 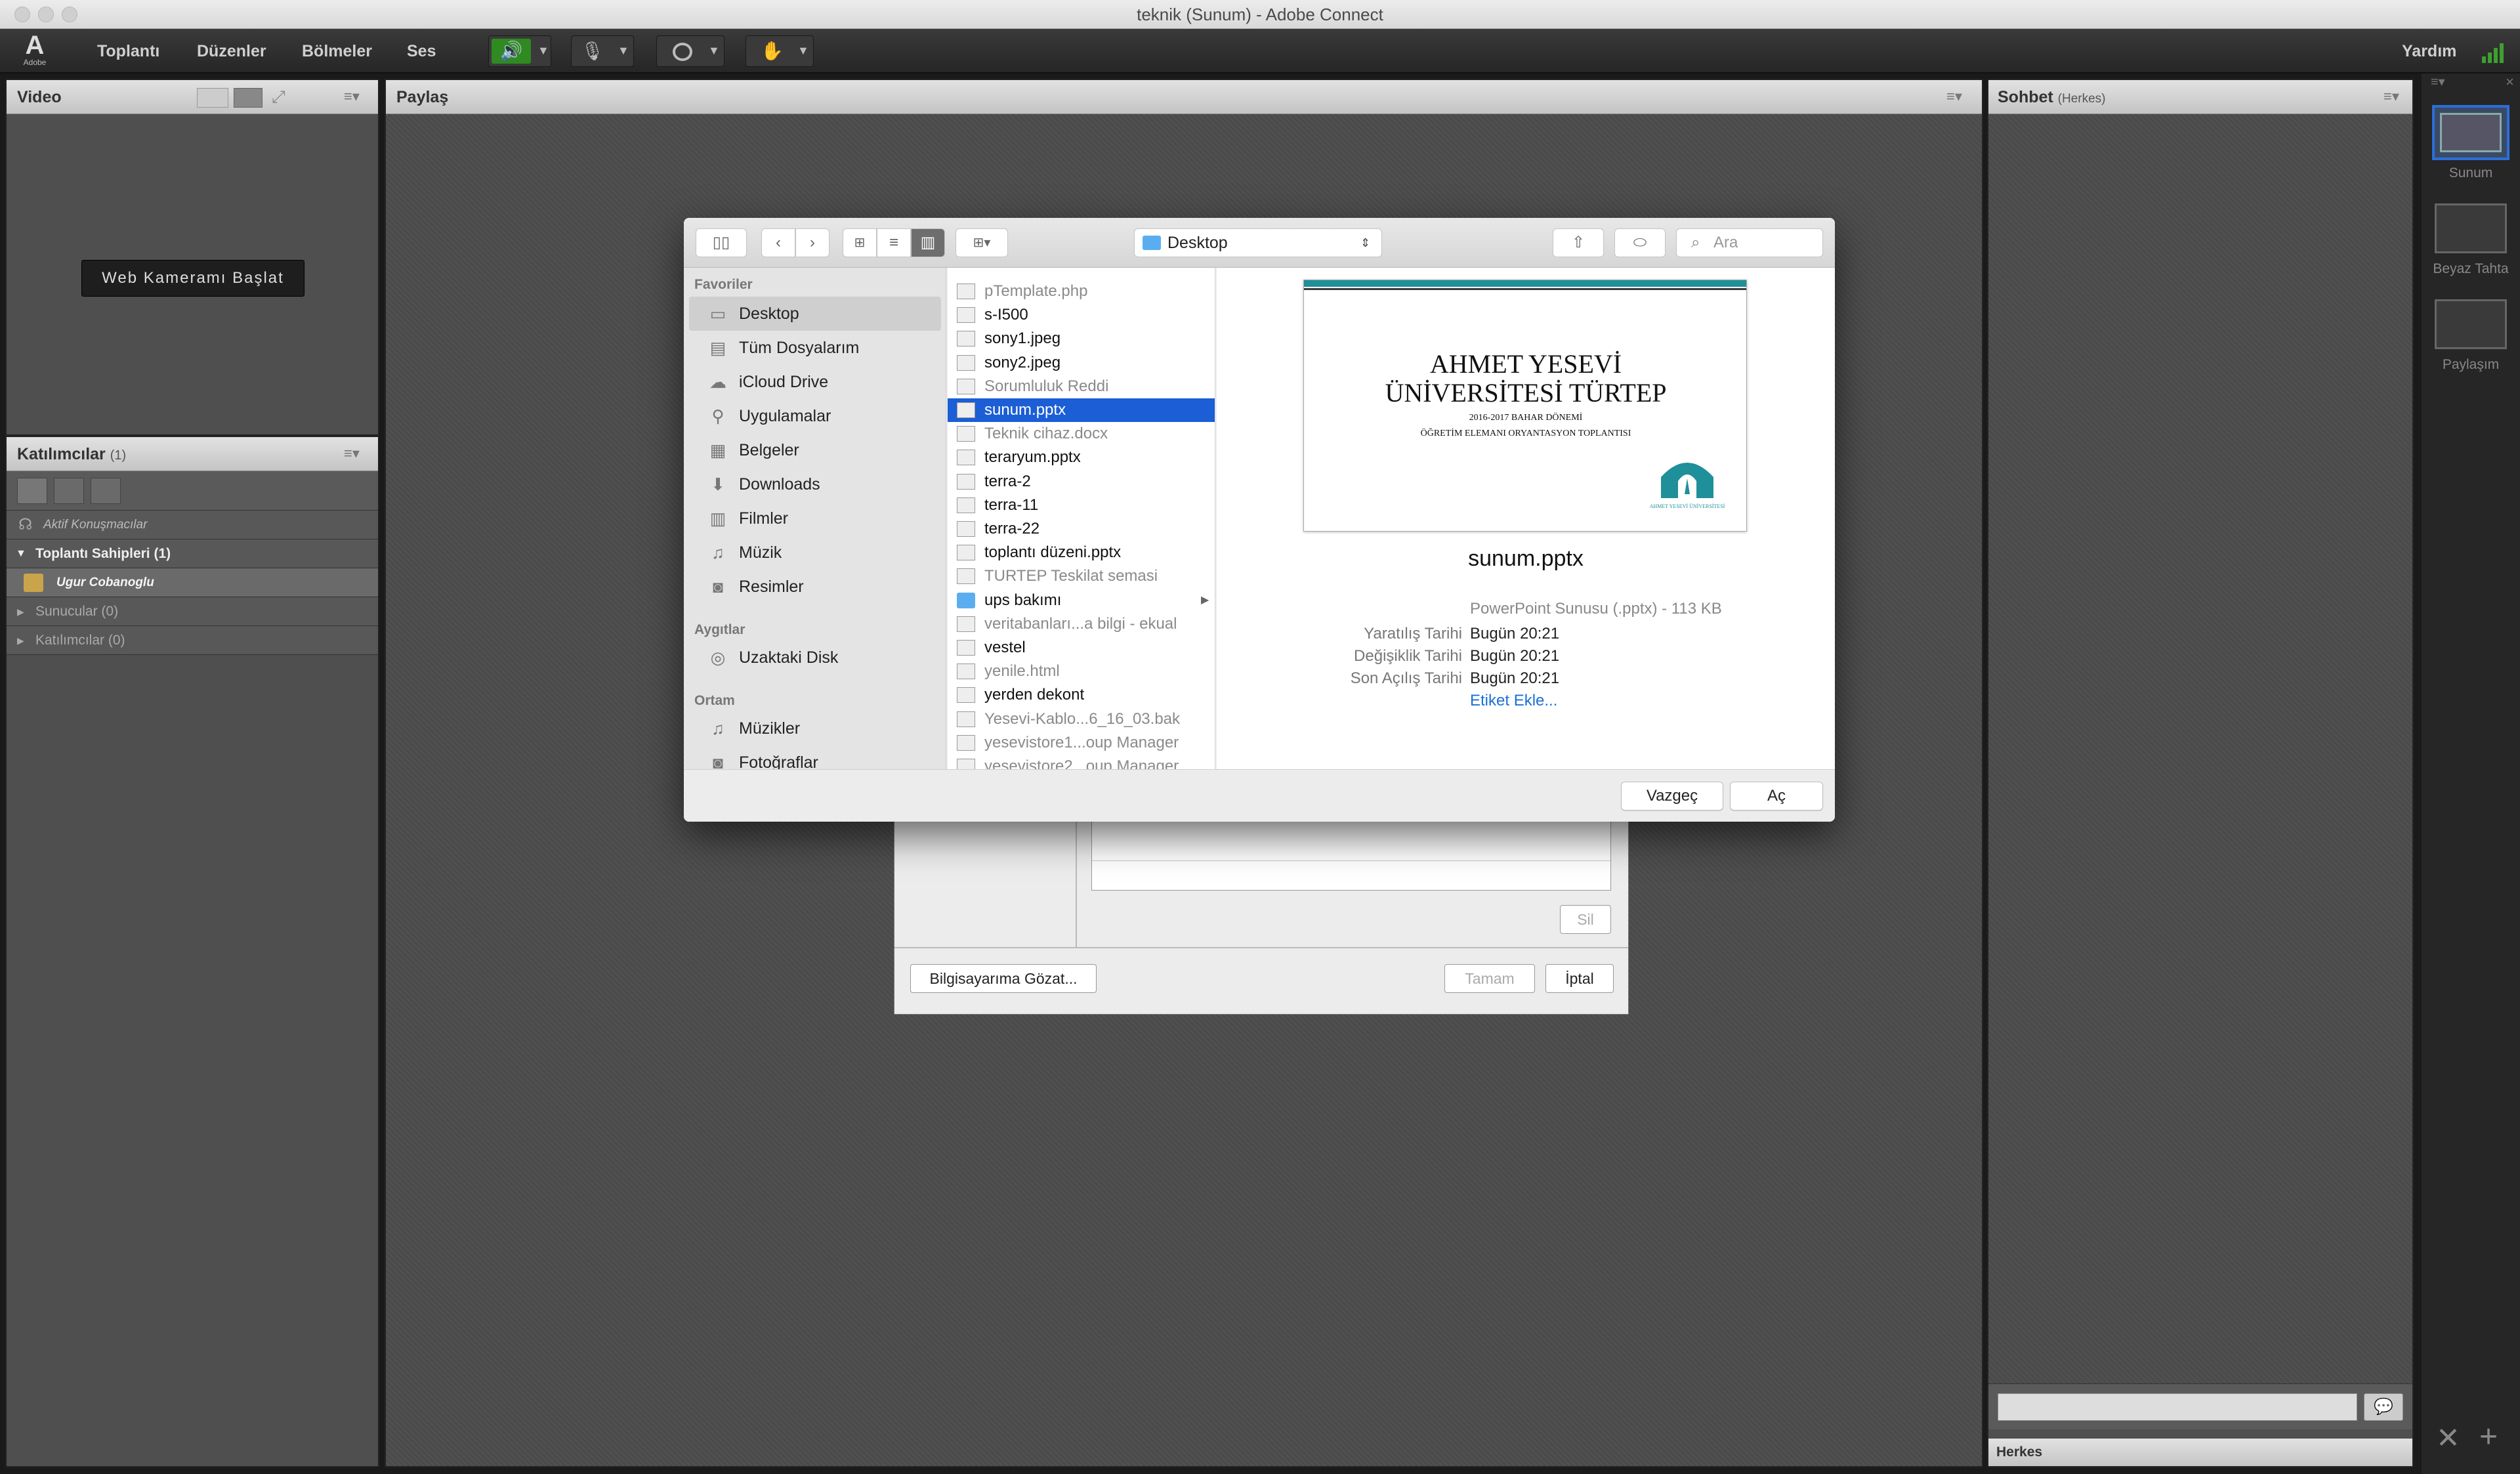 I want to click on share-button: ⇧, so click(x=1578, y=242).